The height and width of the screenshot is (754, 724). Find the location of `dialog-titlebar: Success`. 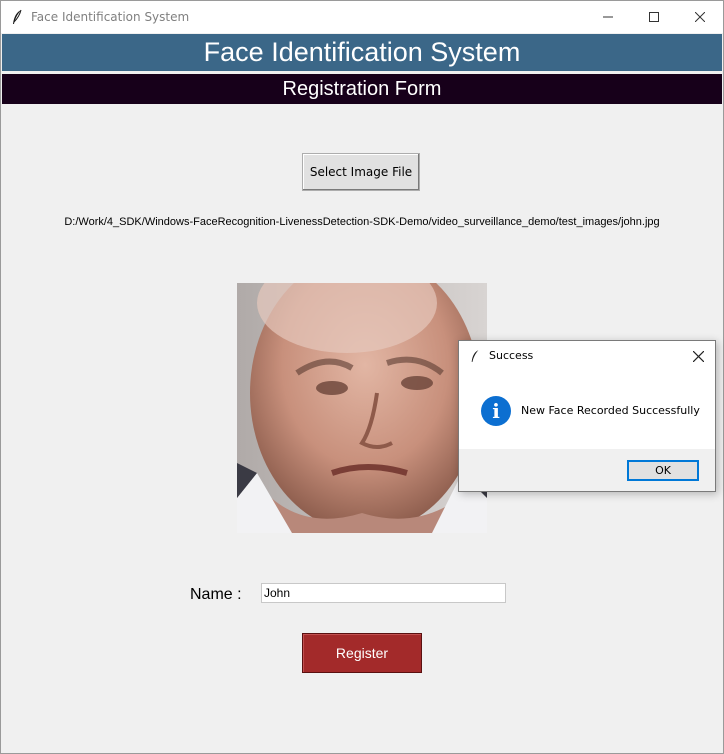

dialog-titlebar: Success is located at coordinates (587, 356).